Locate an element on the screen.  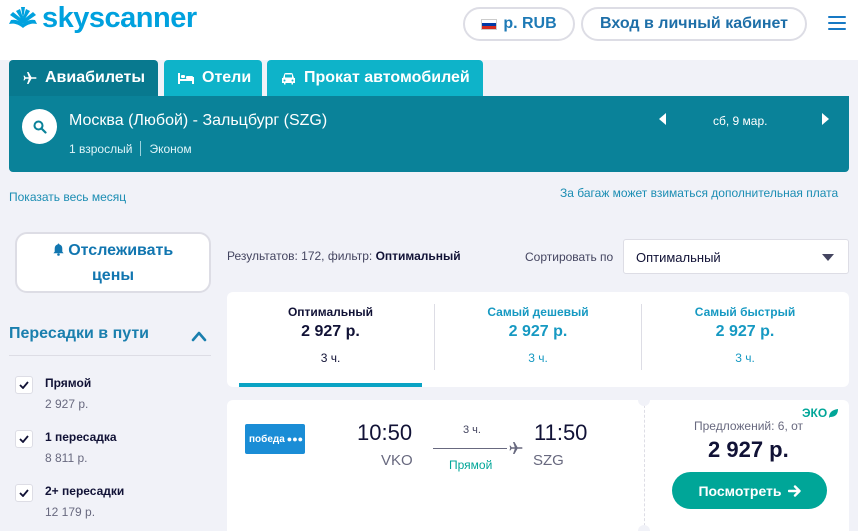
arrow-right-icon is located at coordinates (794, 490).